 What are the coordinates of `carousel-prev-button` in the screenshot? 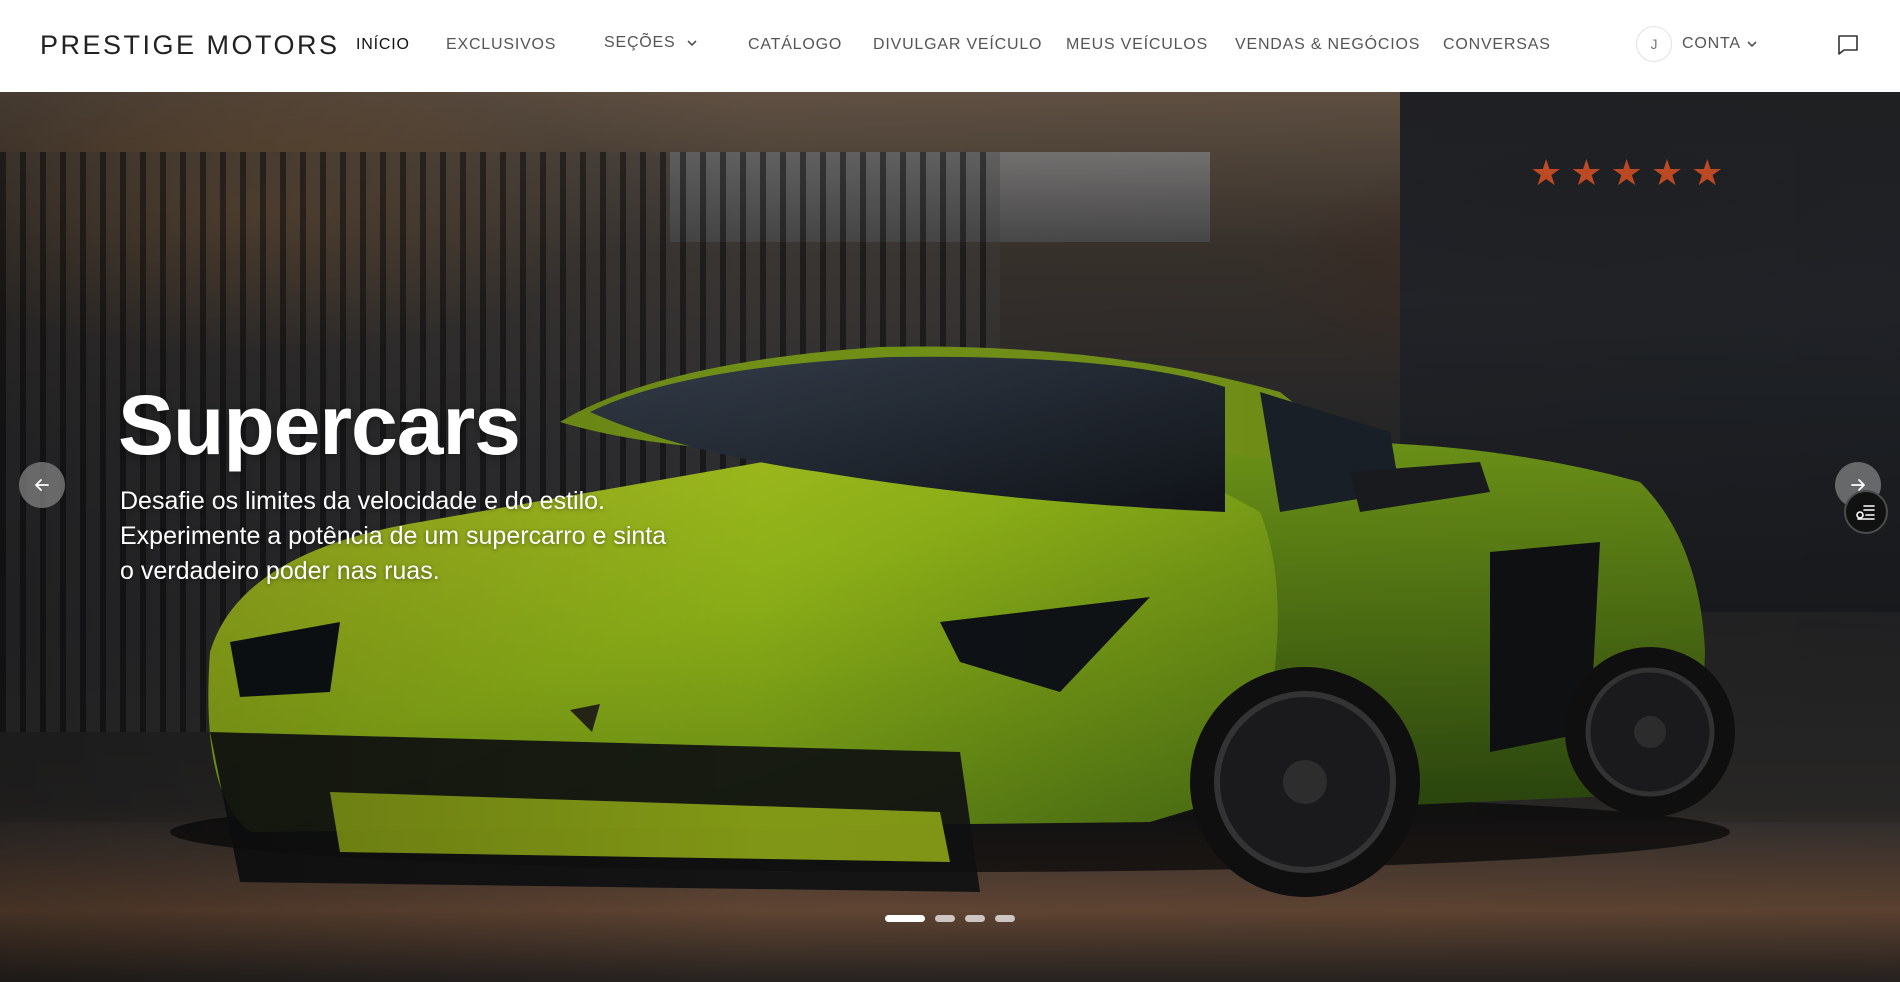 It's located at (42, 485).